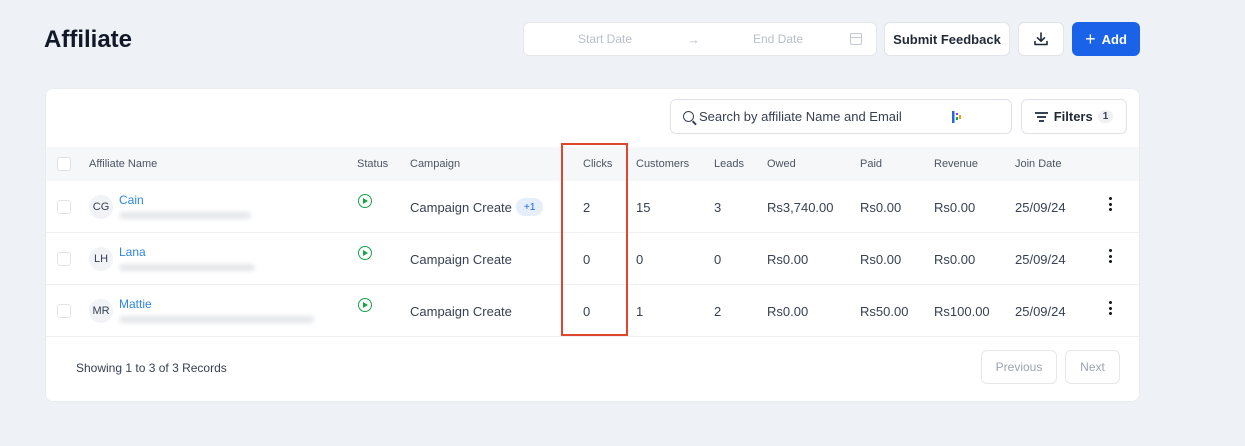  What do you see at coordinates (101, 207) in the screenshot?
I see `avatar: CG` at bounding box center [101, 207].